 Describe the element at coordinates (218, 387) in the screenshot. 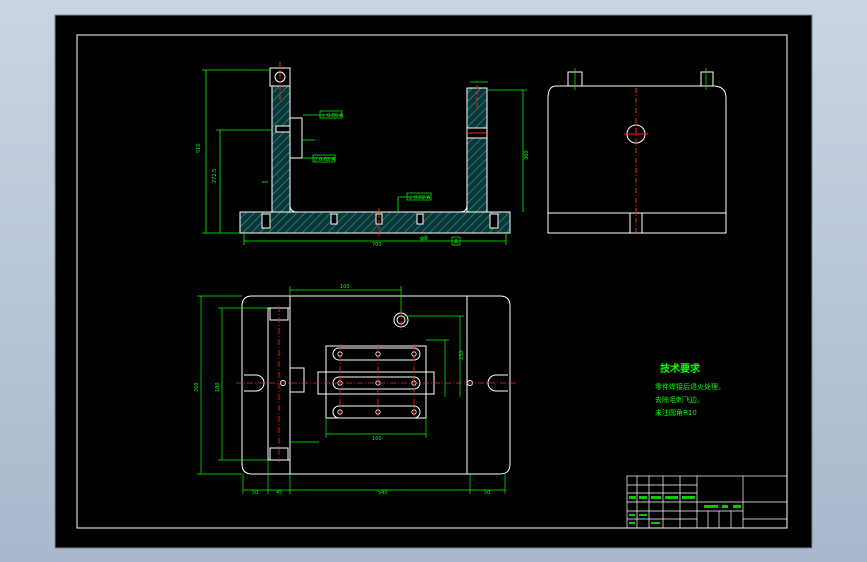

I see `svg-text: 180` at that location.